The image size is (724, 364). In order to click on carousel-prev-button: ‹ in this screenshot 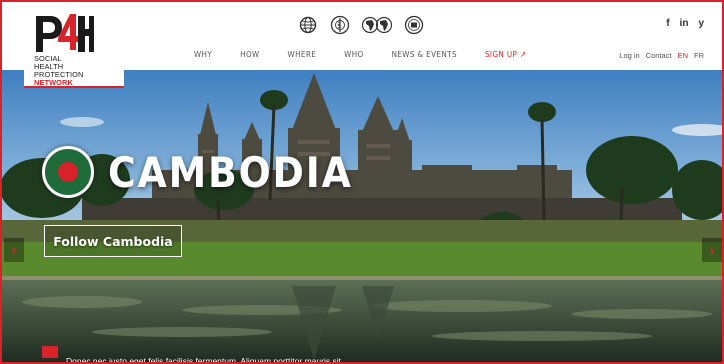, I will do `click(14, 250)`.